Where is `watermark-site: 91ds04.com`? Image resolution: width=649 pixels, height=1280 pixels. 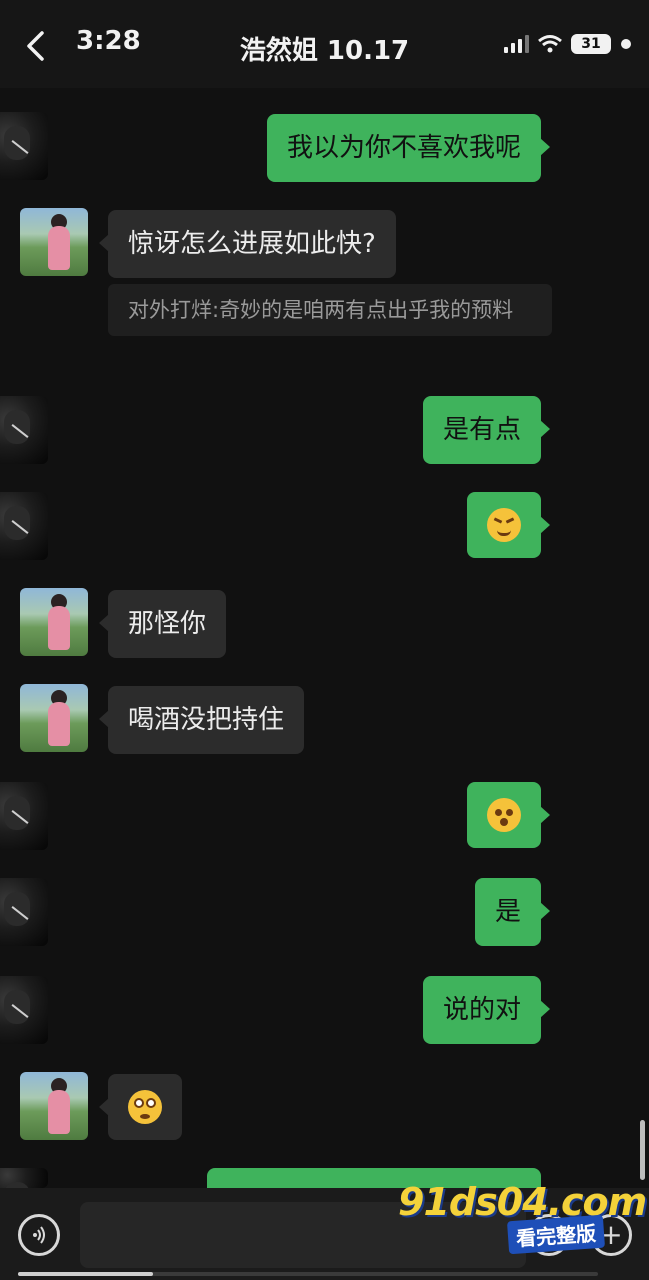
watermark-site: 91ds04.com is located at coordinates (522, 1202).